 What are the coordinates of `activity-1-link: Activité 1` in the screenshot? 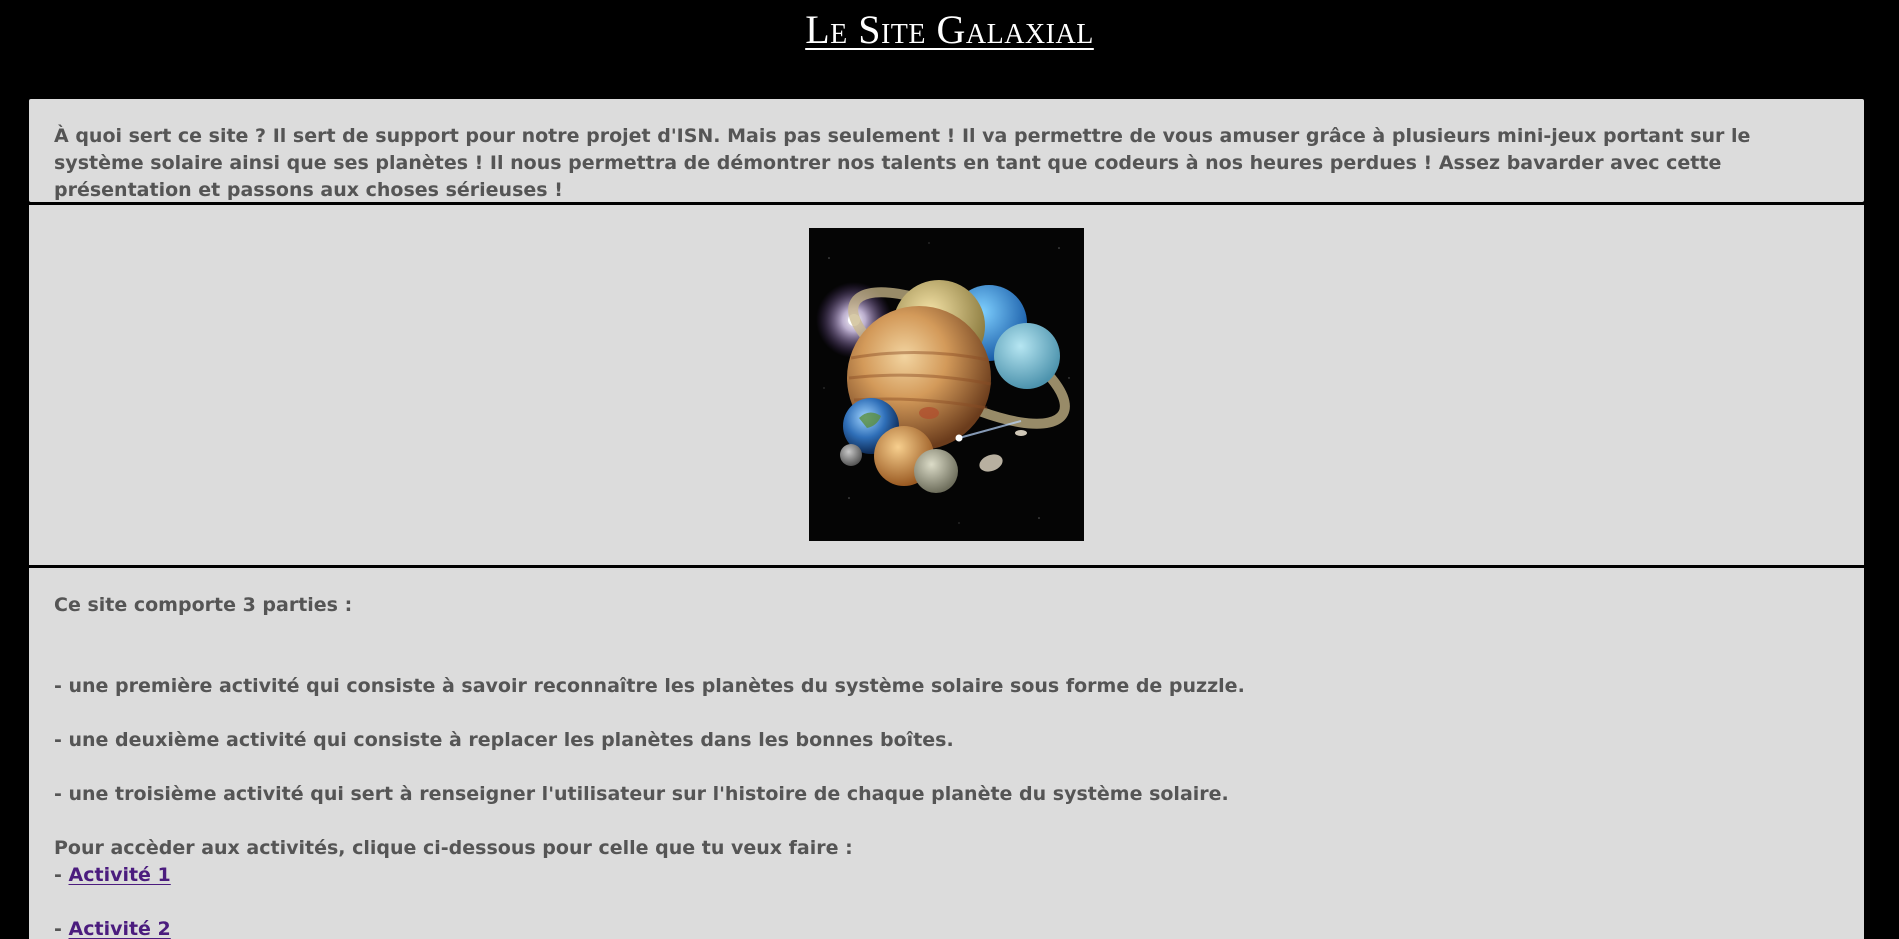 It's located at (120, 875).